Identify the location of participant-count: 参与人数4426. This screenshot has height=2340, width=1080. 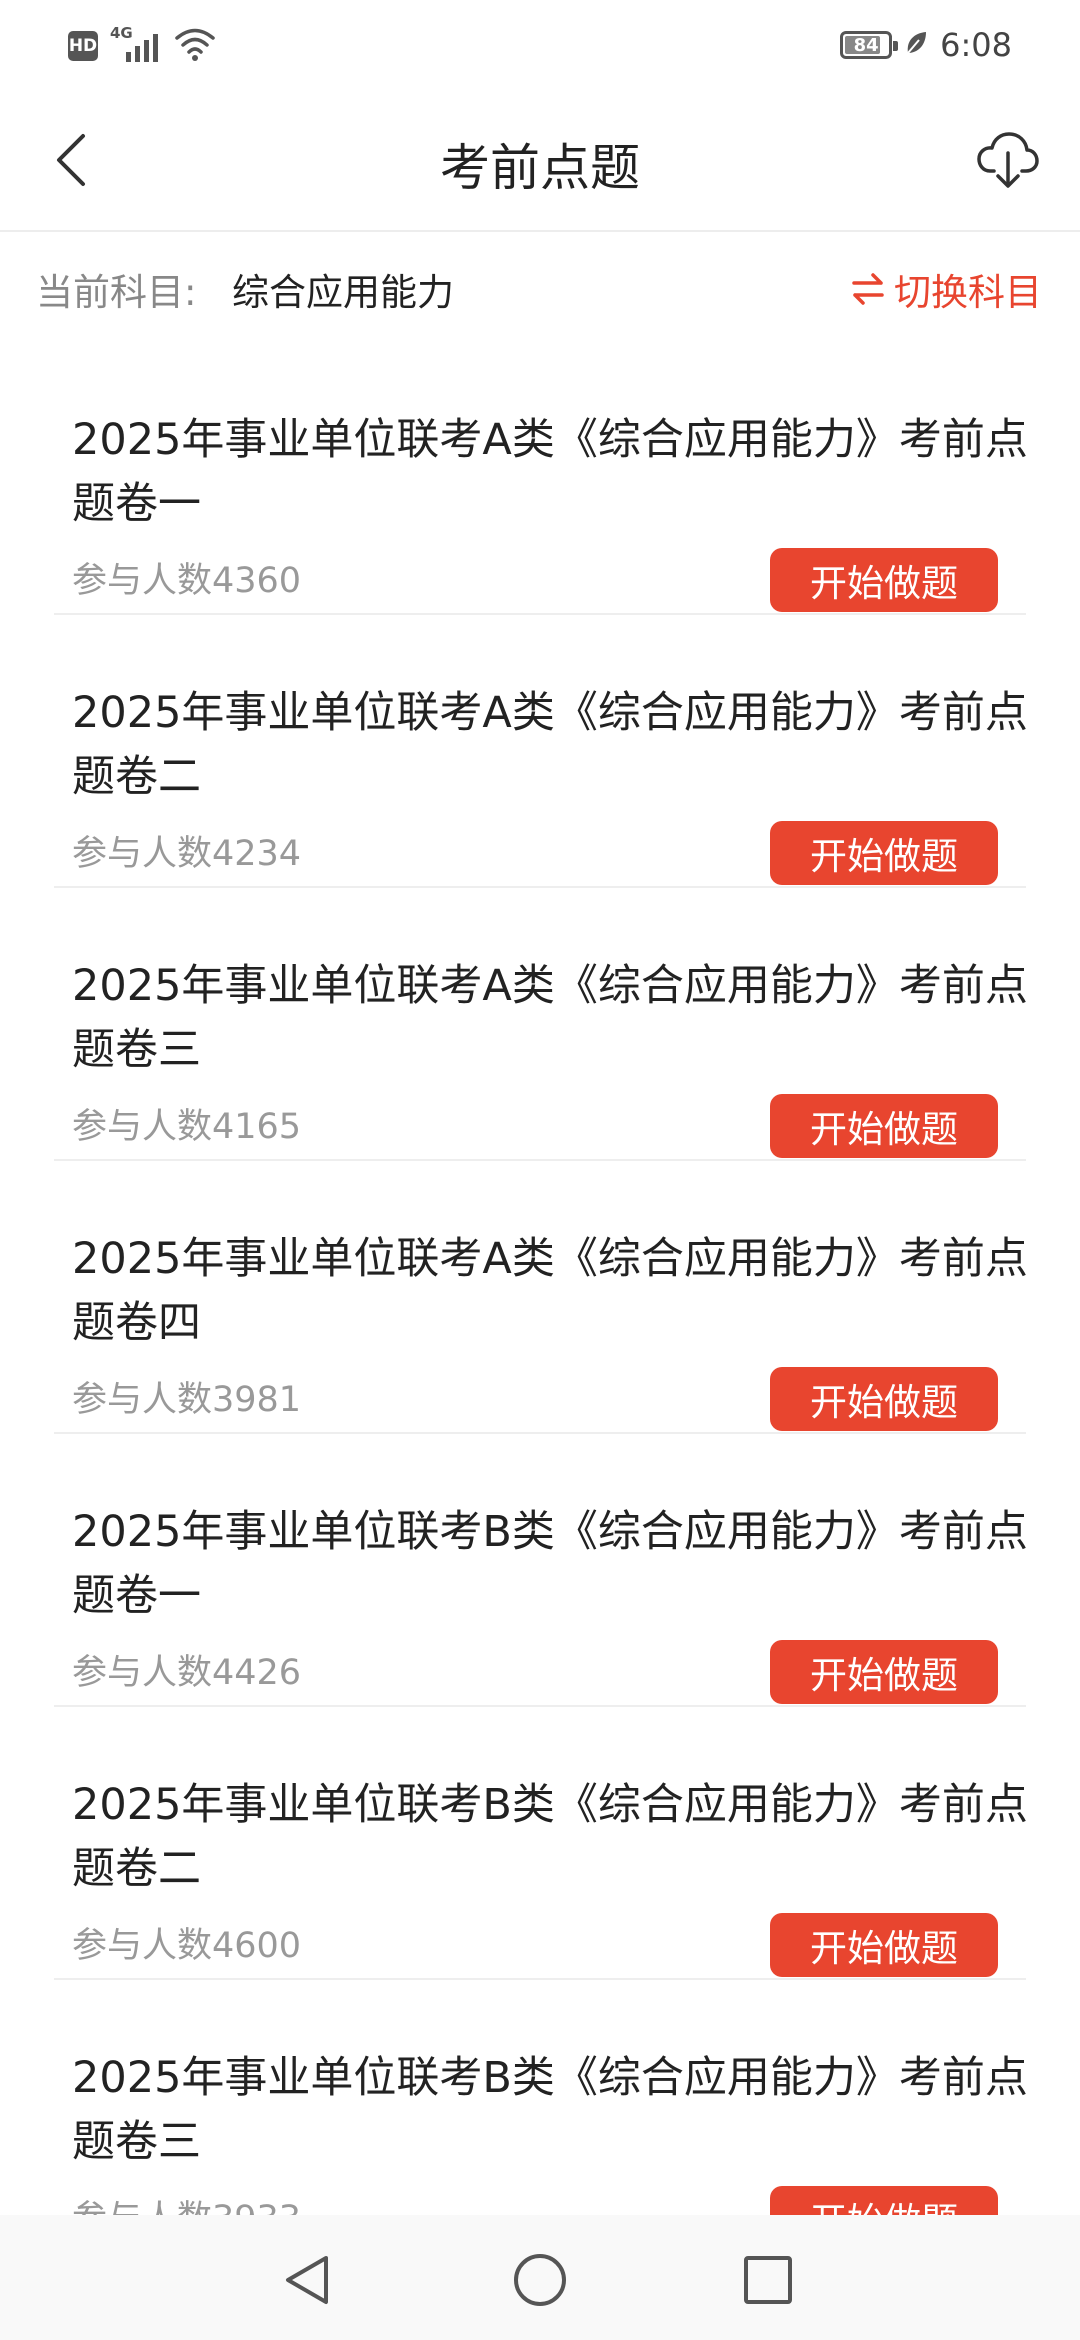
(187, 1673).